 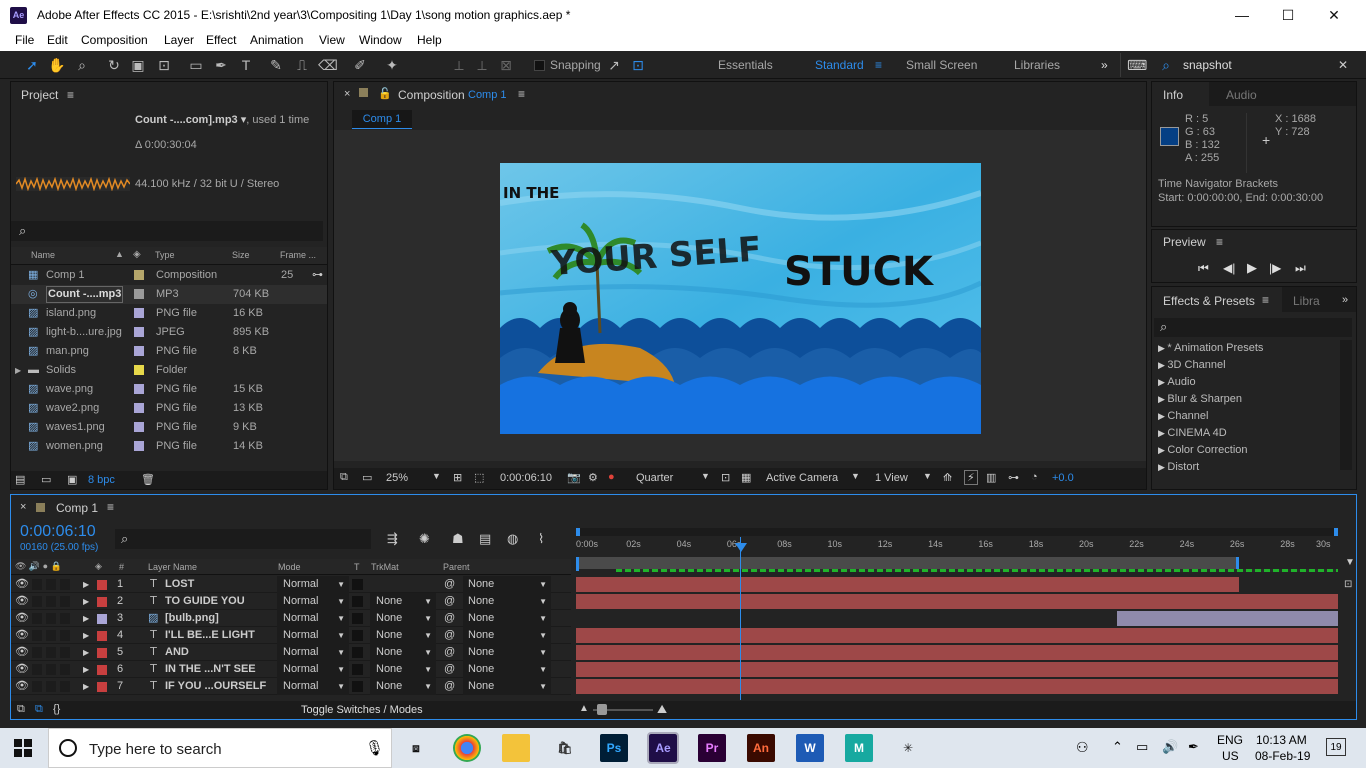 What do you see at coordinates (1336, 532) in the screenshot?
I see `navigator-end-handle` at bounding box center [1336, 532].